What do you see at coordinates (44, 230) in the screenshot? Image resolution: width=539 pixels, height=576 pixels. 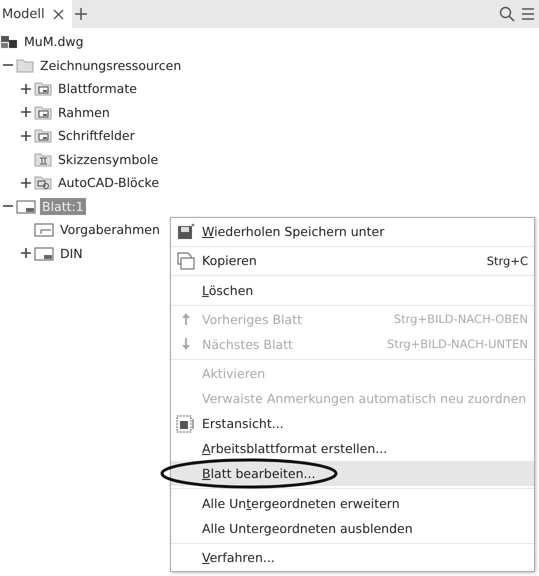 I see `frame-icon` at bounding box center [44, 230].